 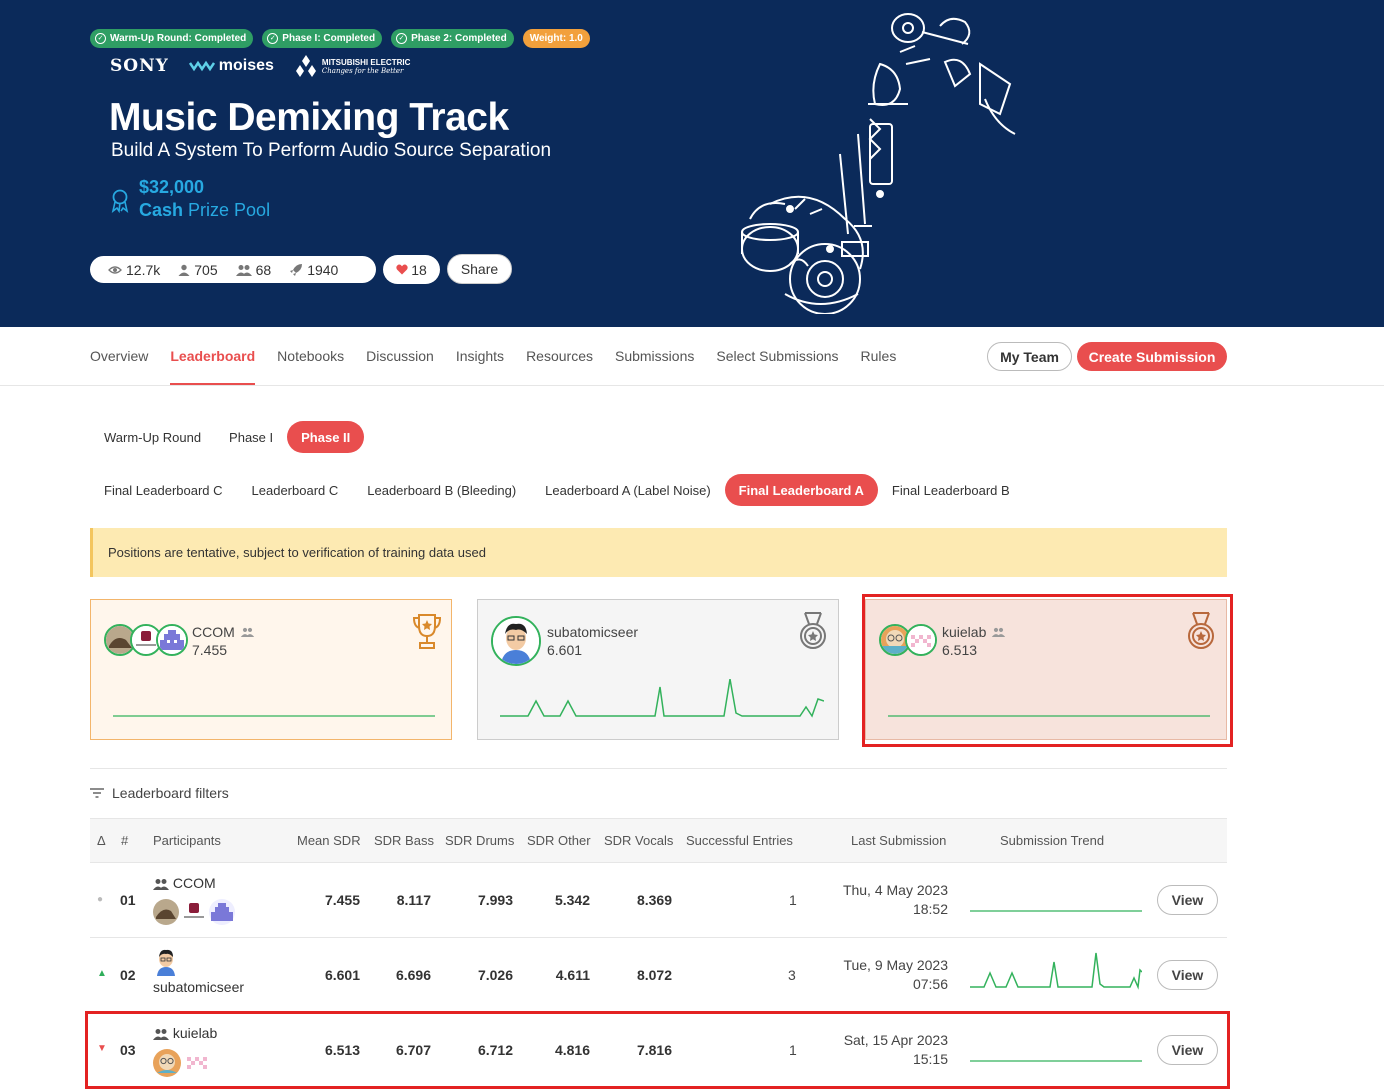 I want to click on round-phase1: Phase I, so click(x=251, y=437).